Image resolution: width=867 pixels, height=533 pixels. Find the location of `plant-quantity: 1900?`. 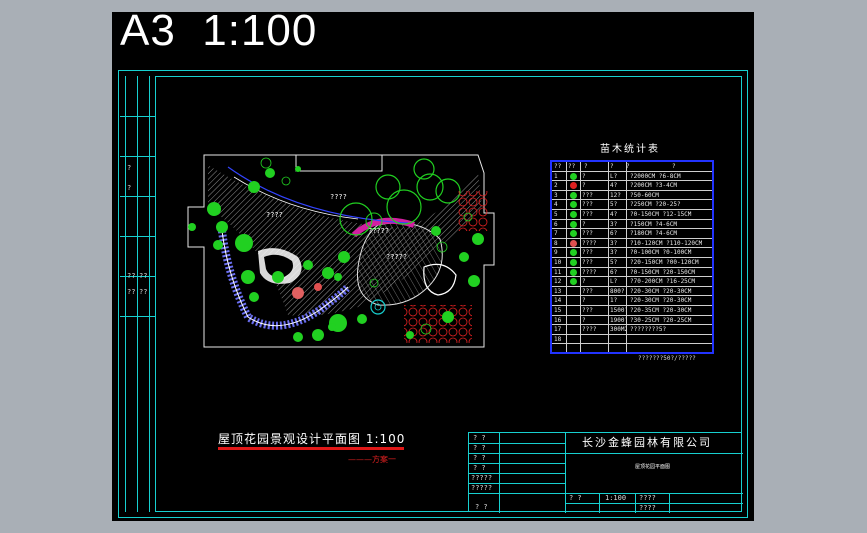

plant-quantity: 1900? is located at coordinates (618, 320).